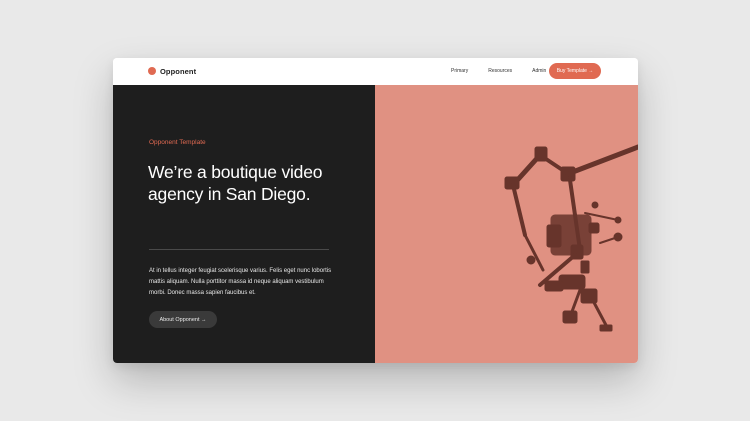 This screenshot has height=421, width=750. What do you see at coordinates (183, 319) in the screenshot?
I see `about-opponent-button: About Opponent →` at bounding box center [183, 319].